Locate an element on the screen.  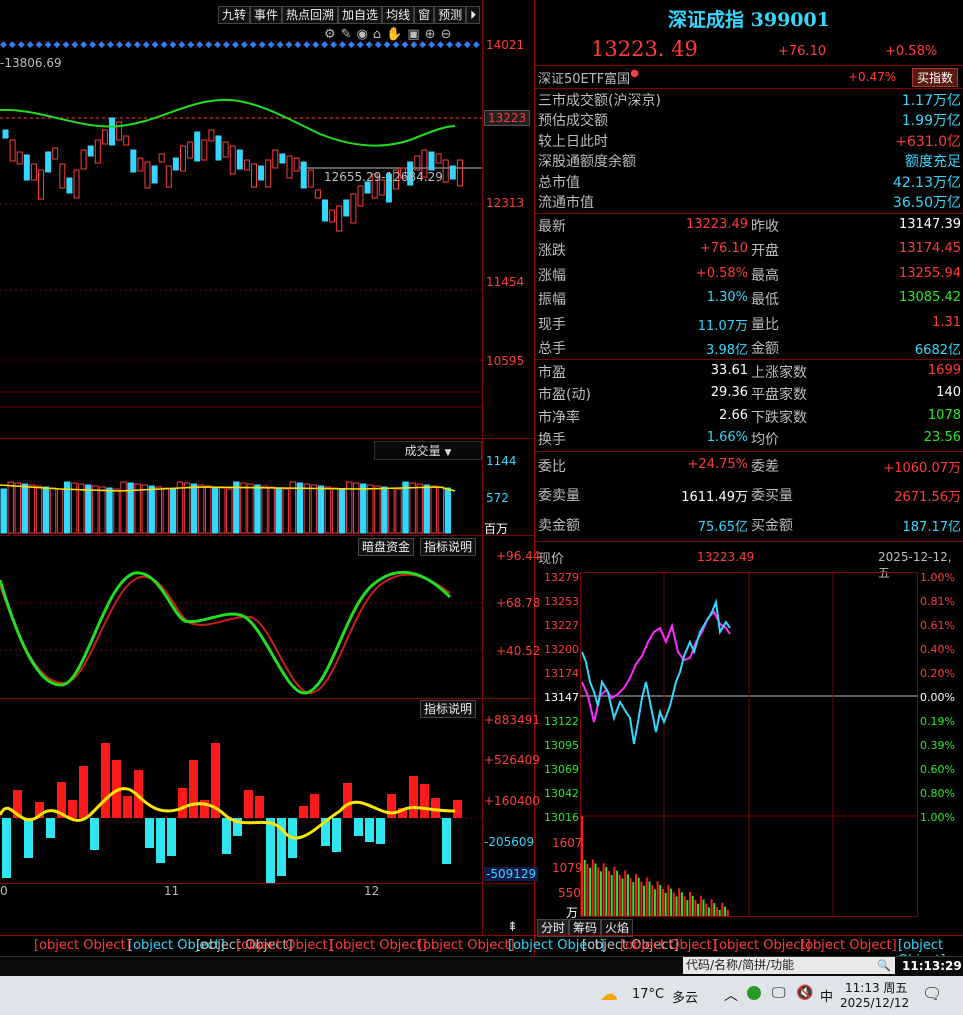
taskbar-date: 2025/12/12 is located at coordinates (874, 1003).